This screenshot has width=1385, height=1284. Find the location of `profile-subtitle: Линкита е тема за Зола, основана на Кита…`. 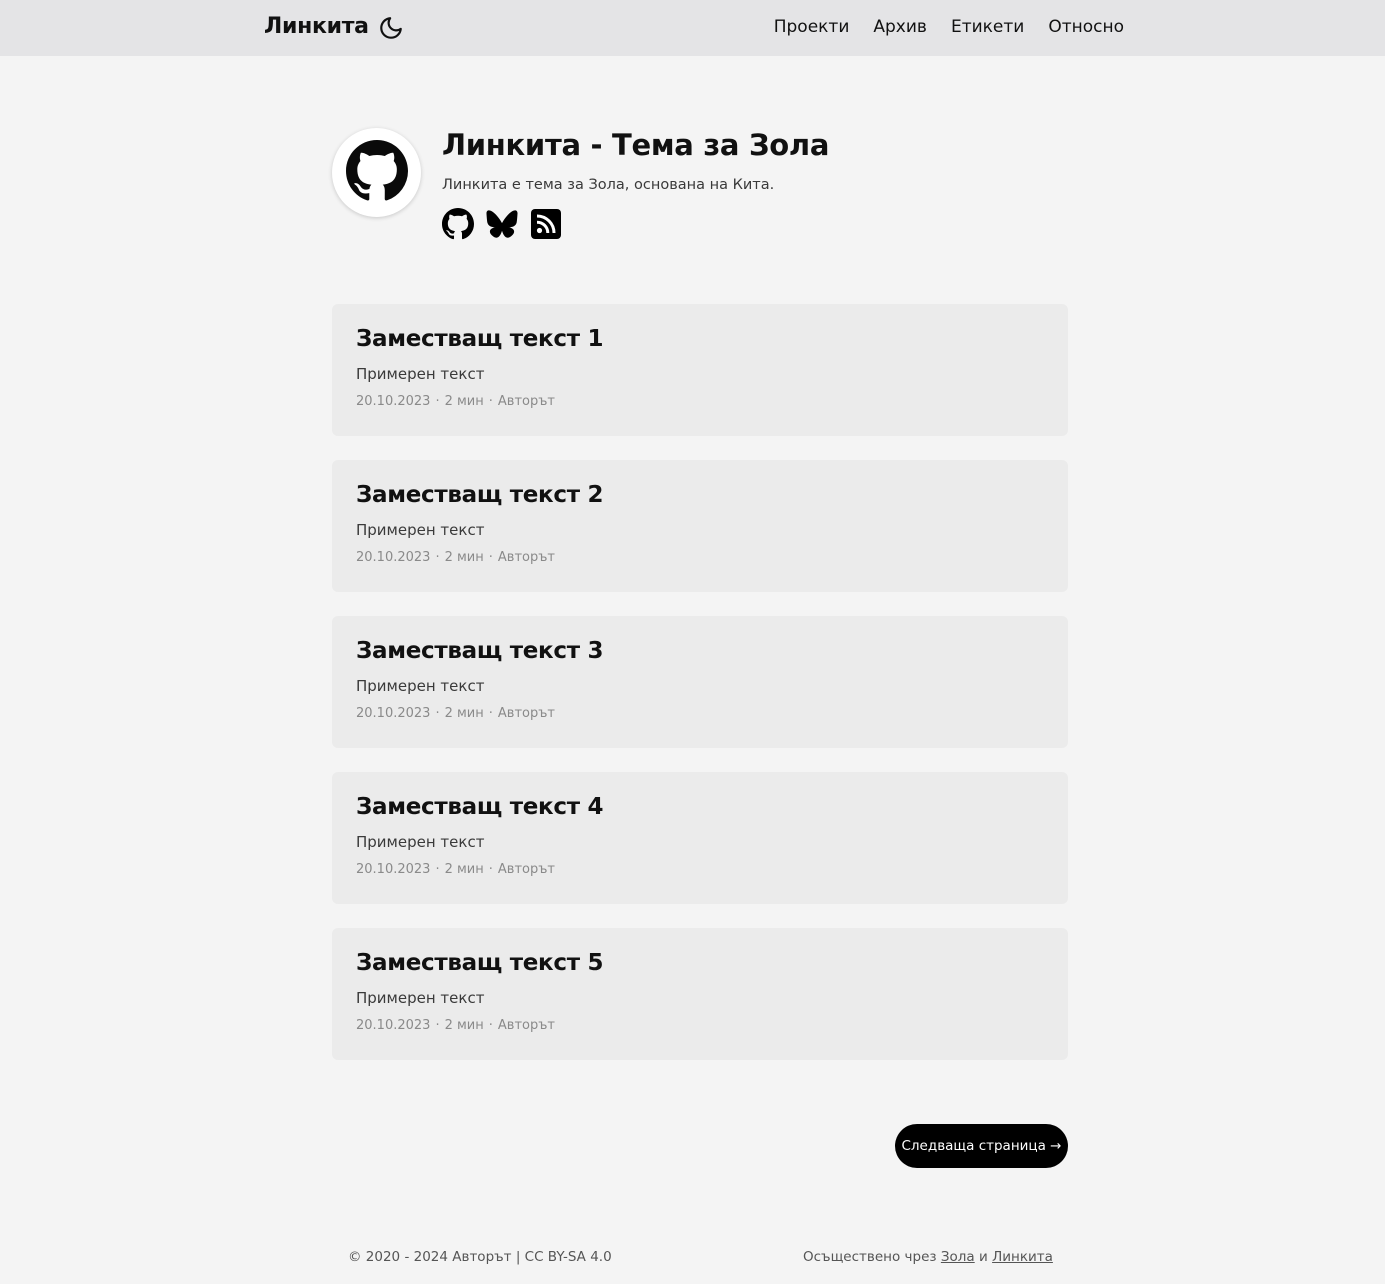

profile-subtitle: Линкита е тема за Зола, основана на Кита… is located at coordinates (608, 185).